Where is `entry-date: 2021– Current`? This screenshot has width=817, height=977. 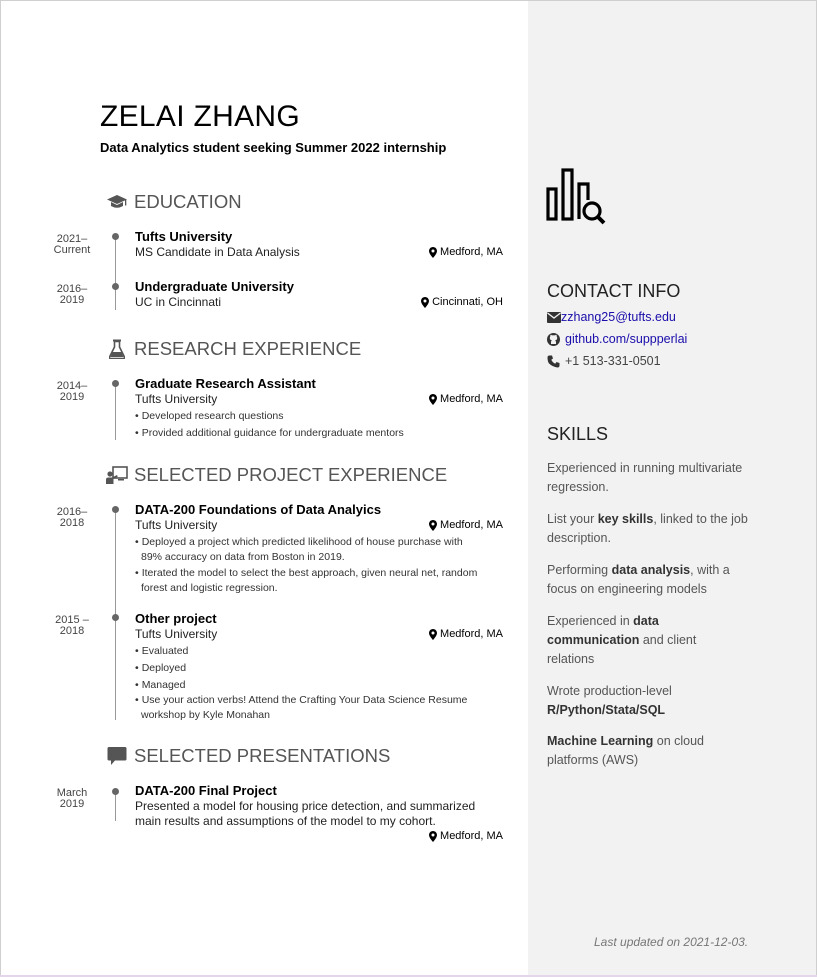
entry-date: 2021– Current is located at coordinates (72, 244).